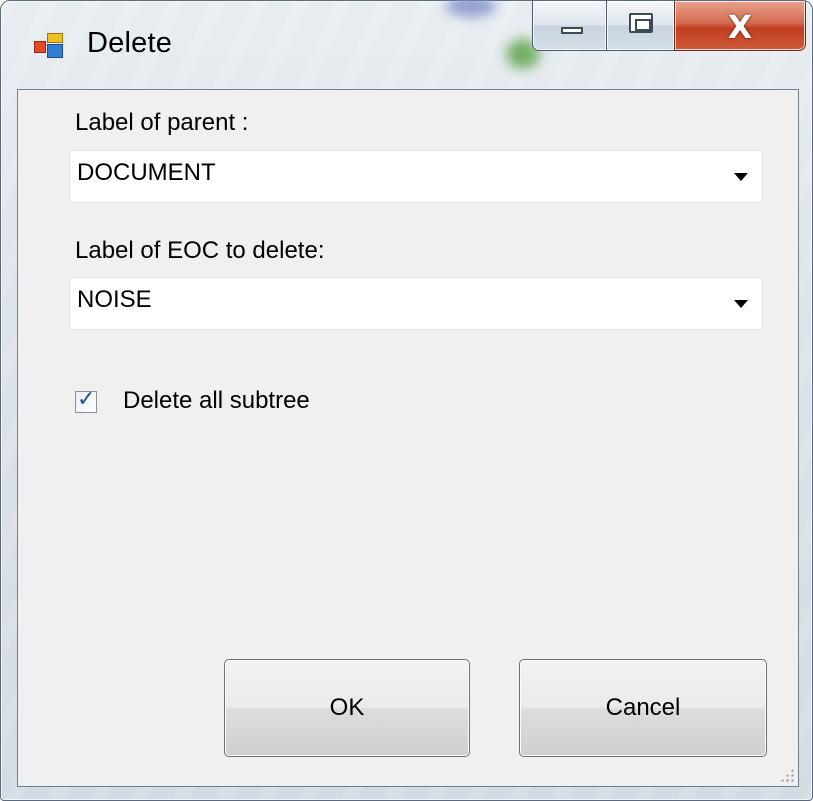  I want to click on caption-buttons: X, so click(669, 26).